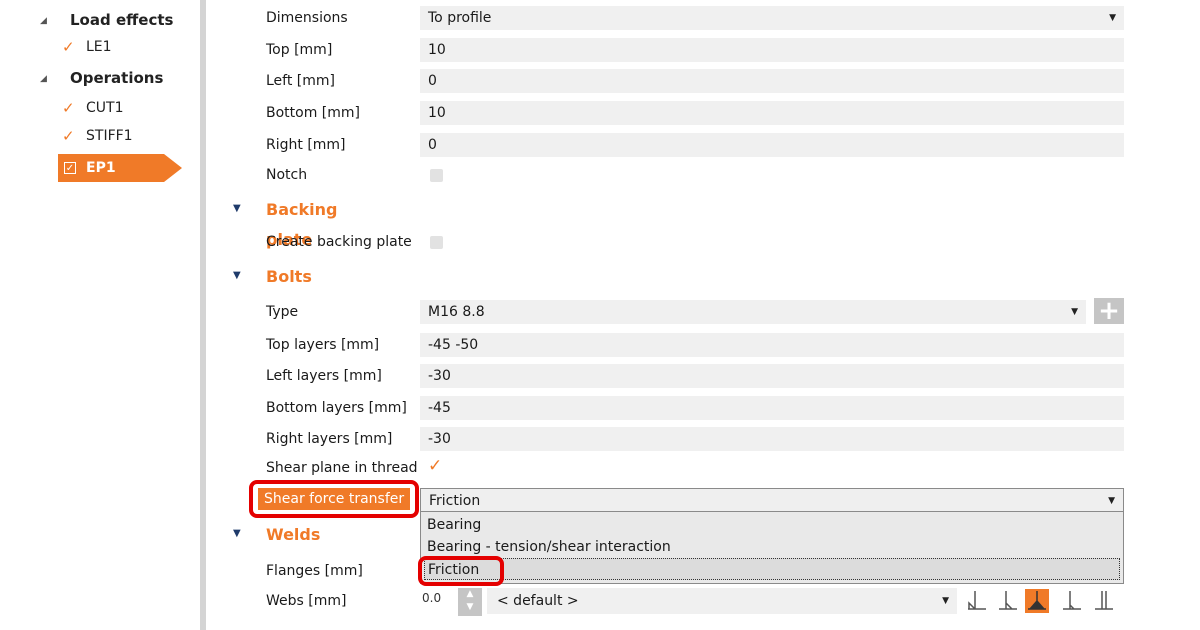 The width and height of the screenshot is (1200, 630). I want to click on row-shear-force-transfer: Friction ▼, so click(666, 500).